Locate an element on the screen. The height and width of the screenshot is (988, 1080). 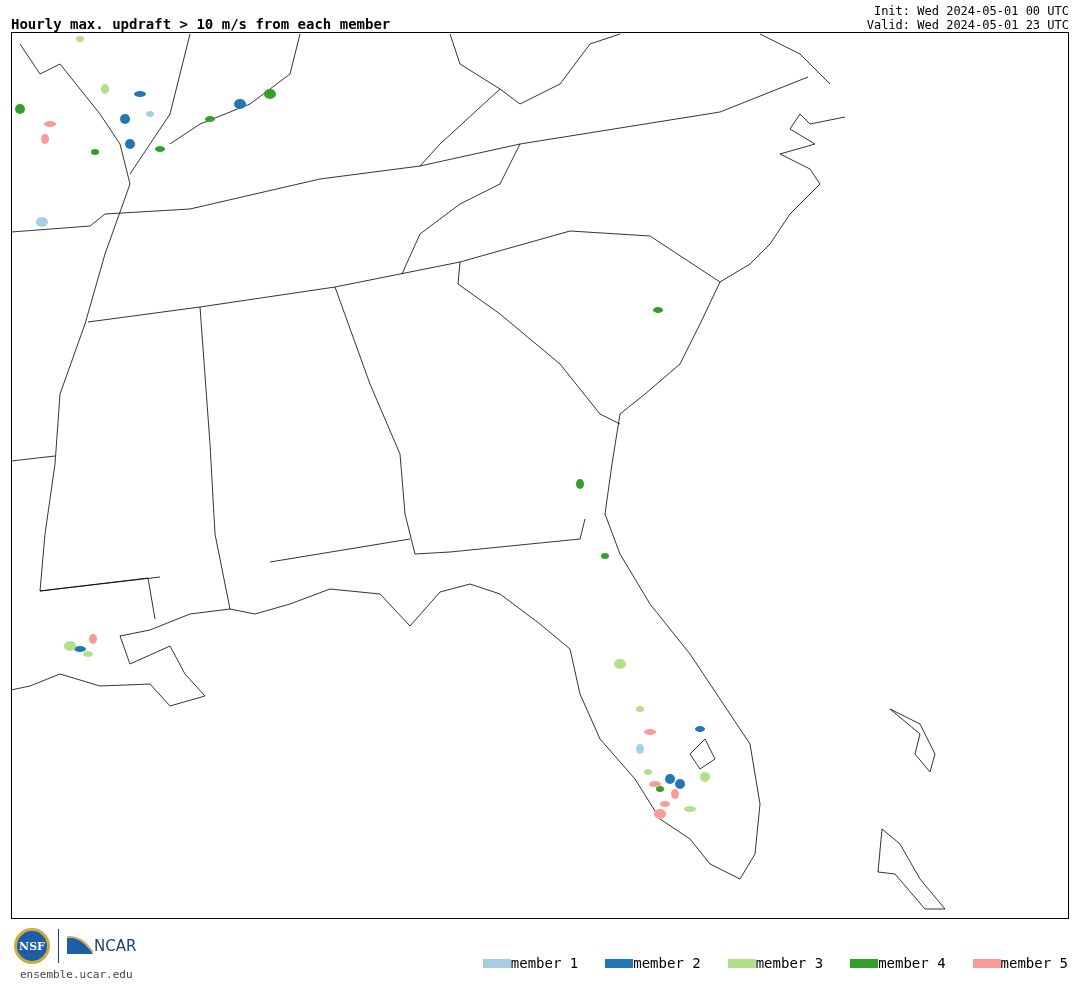
ncar-logo-text: NCAR is located at coordinates (115, 946).